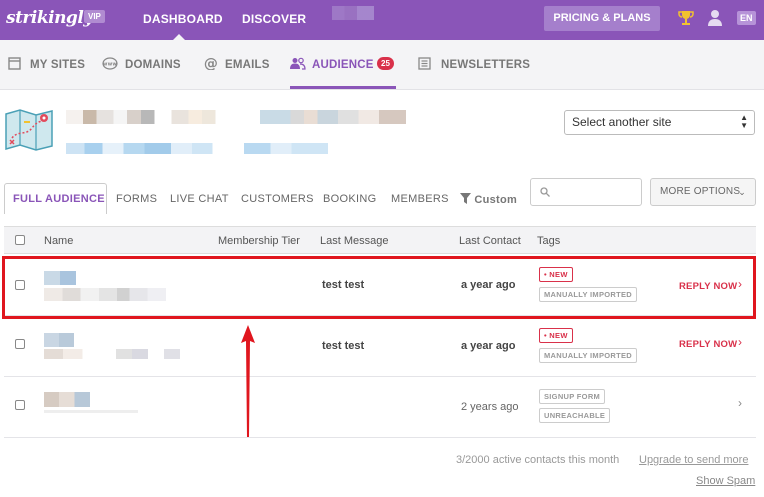  What do you see at coordinates (343, 65) in the screenshot?
I see `subnav-label: AUDIENCE` at bounding box center [343, 65].